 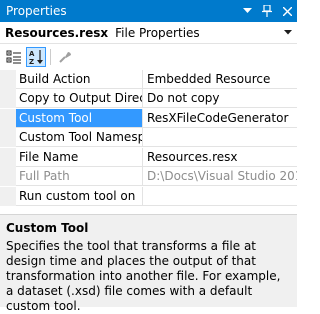 I want to click on property-row-build-action: Build Action Embedded Resource, so click(x=148, y=79).